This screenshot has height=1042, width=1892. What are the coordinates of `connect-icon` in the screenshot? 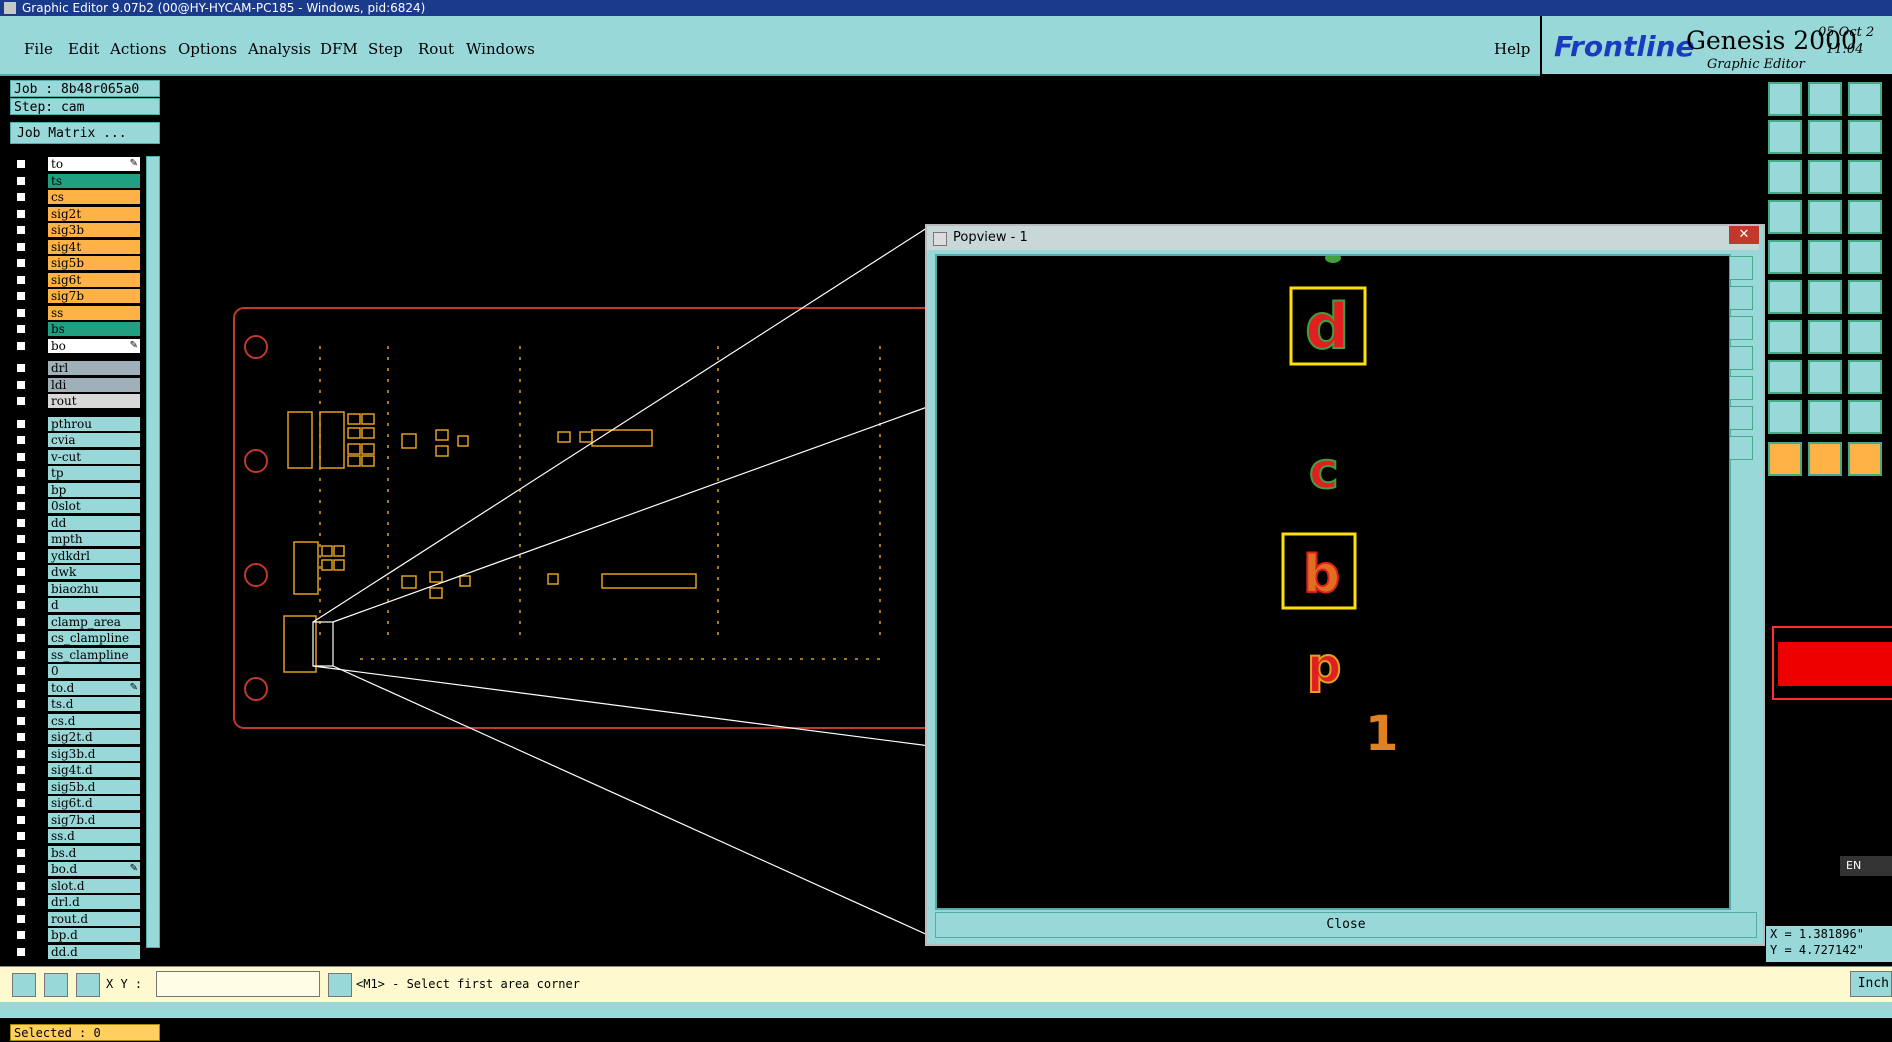 It's located at (1785, 297).